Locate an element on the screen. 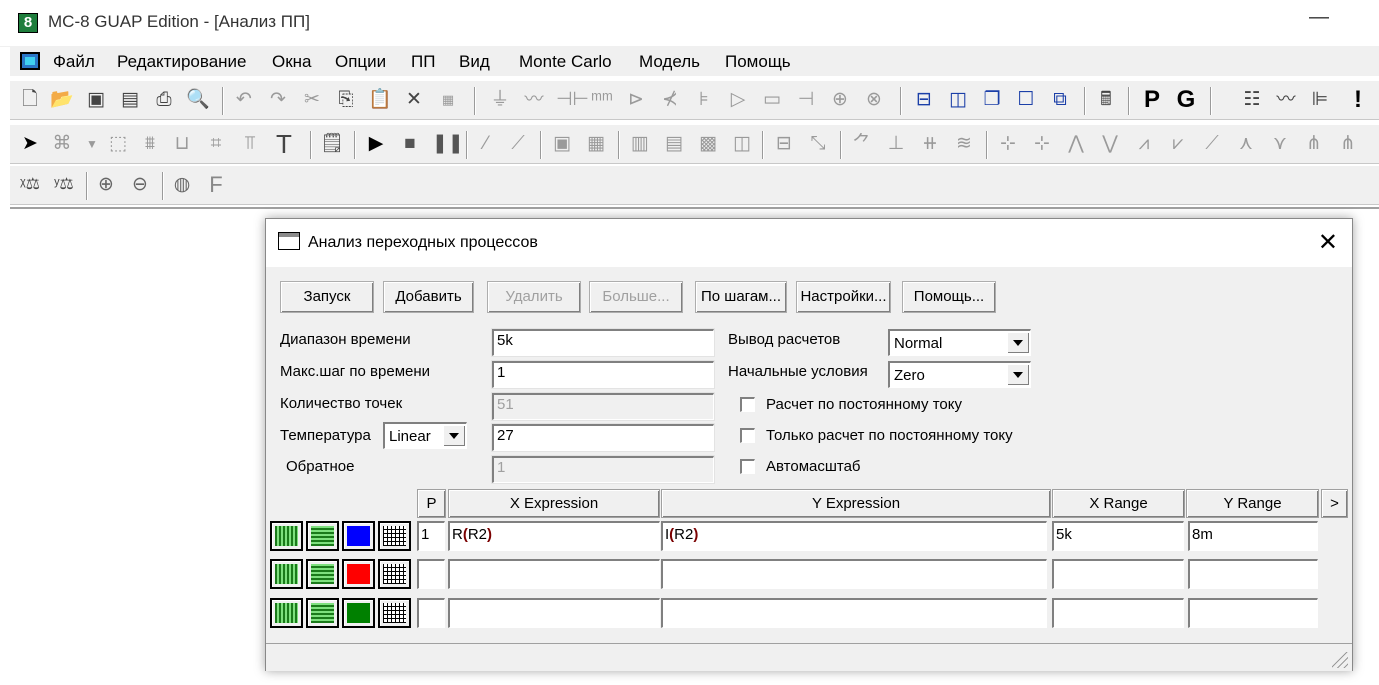 This screenshot has height=685, width=1379. box-icon: ▣ is located at coordinates (562, 144).